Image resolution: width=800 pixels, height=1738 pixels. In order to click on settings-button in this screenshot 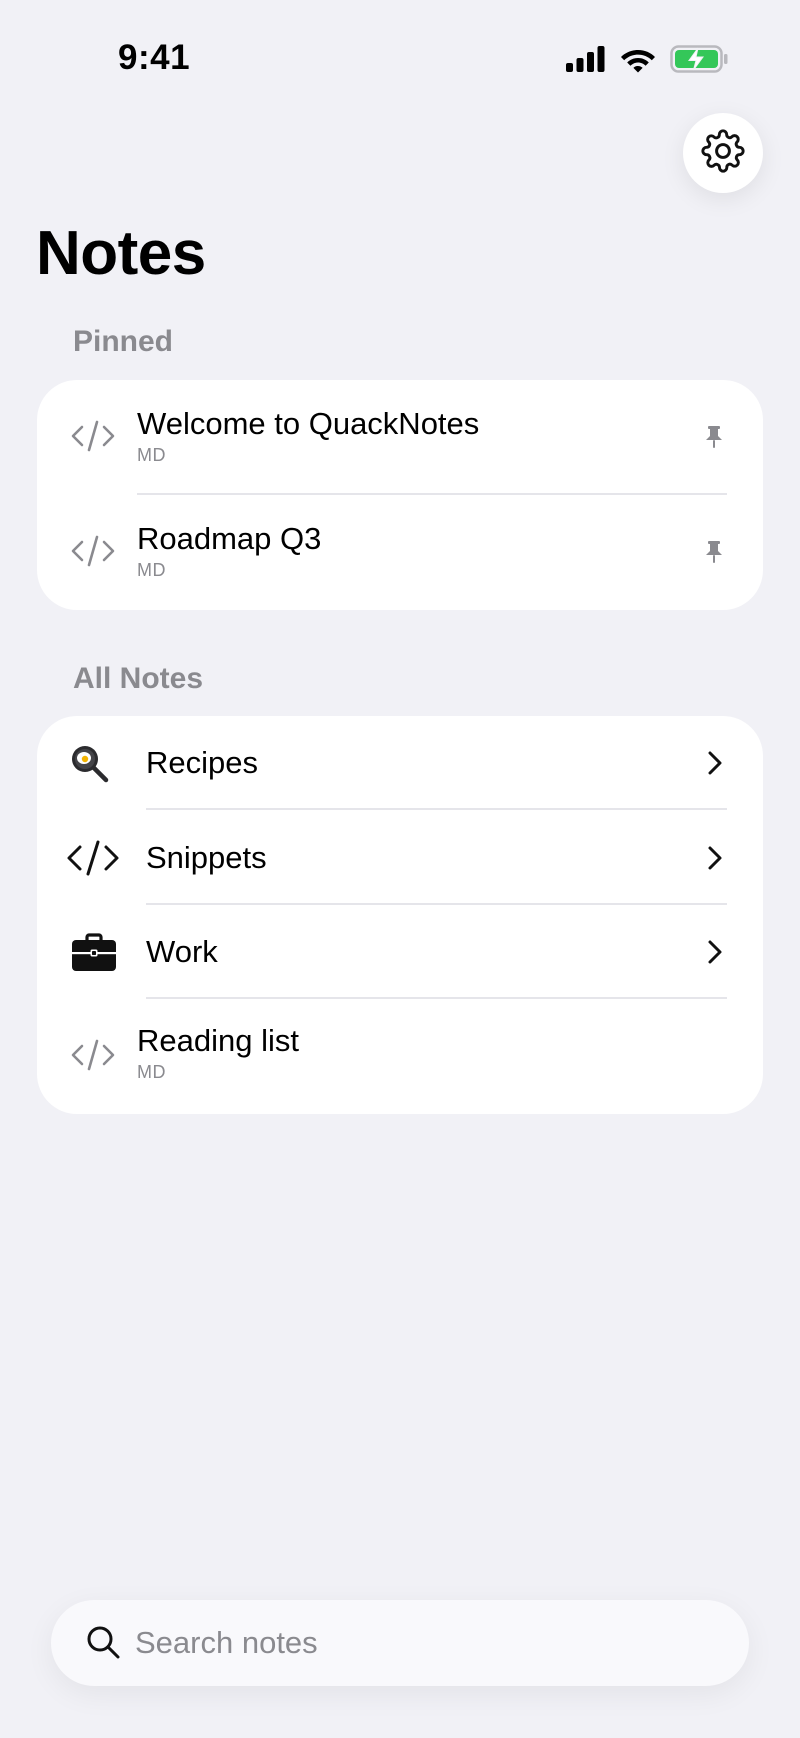, I will do `click(723, 153)`.